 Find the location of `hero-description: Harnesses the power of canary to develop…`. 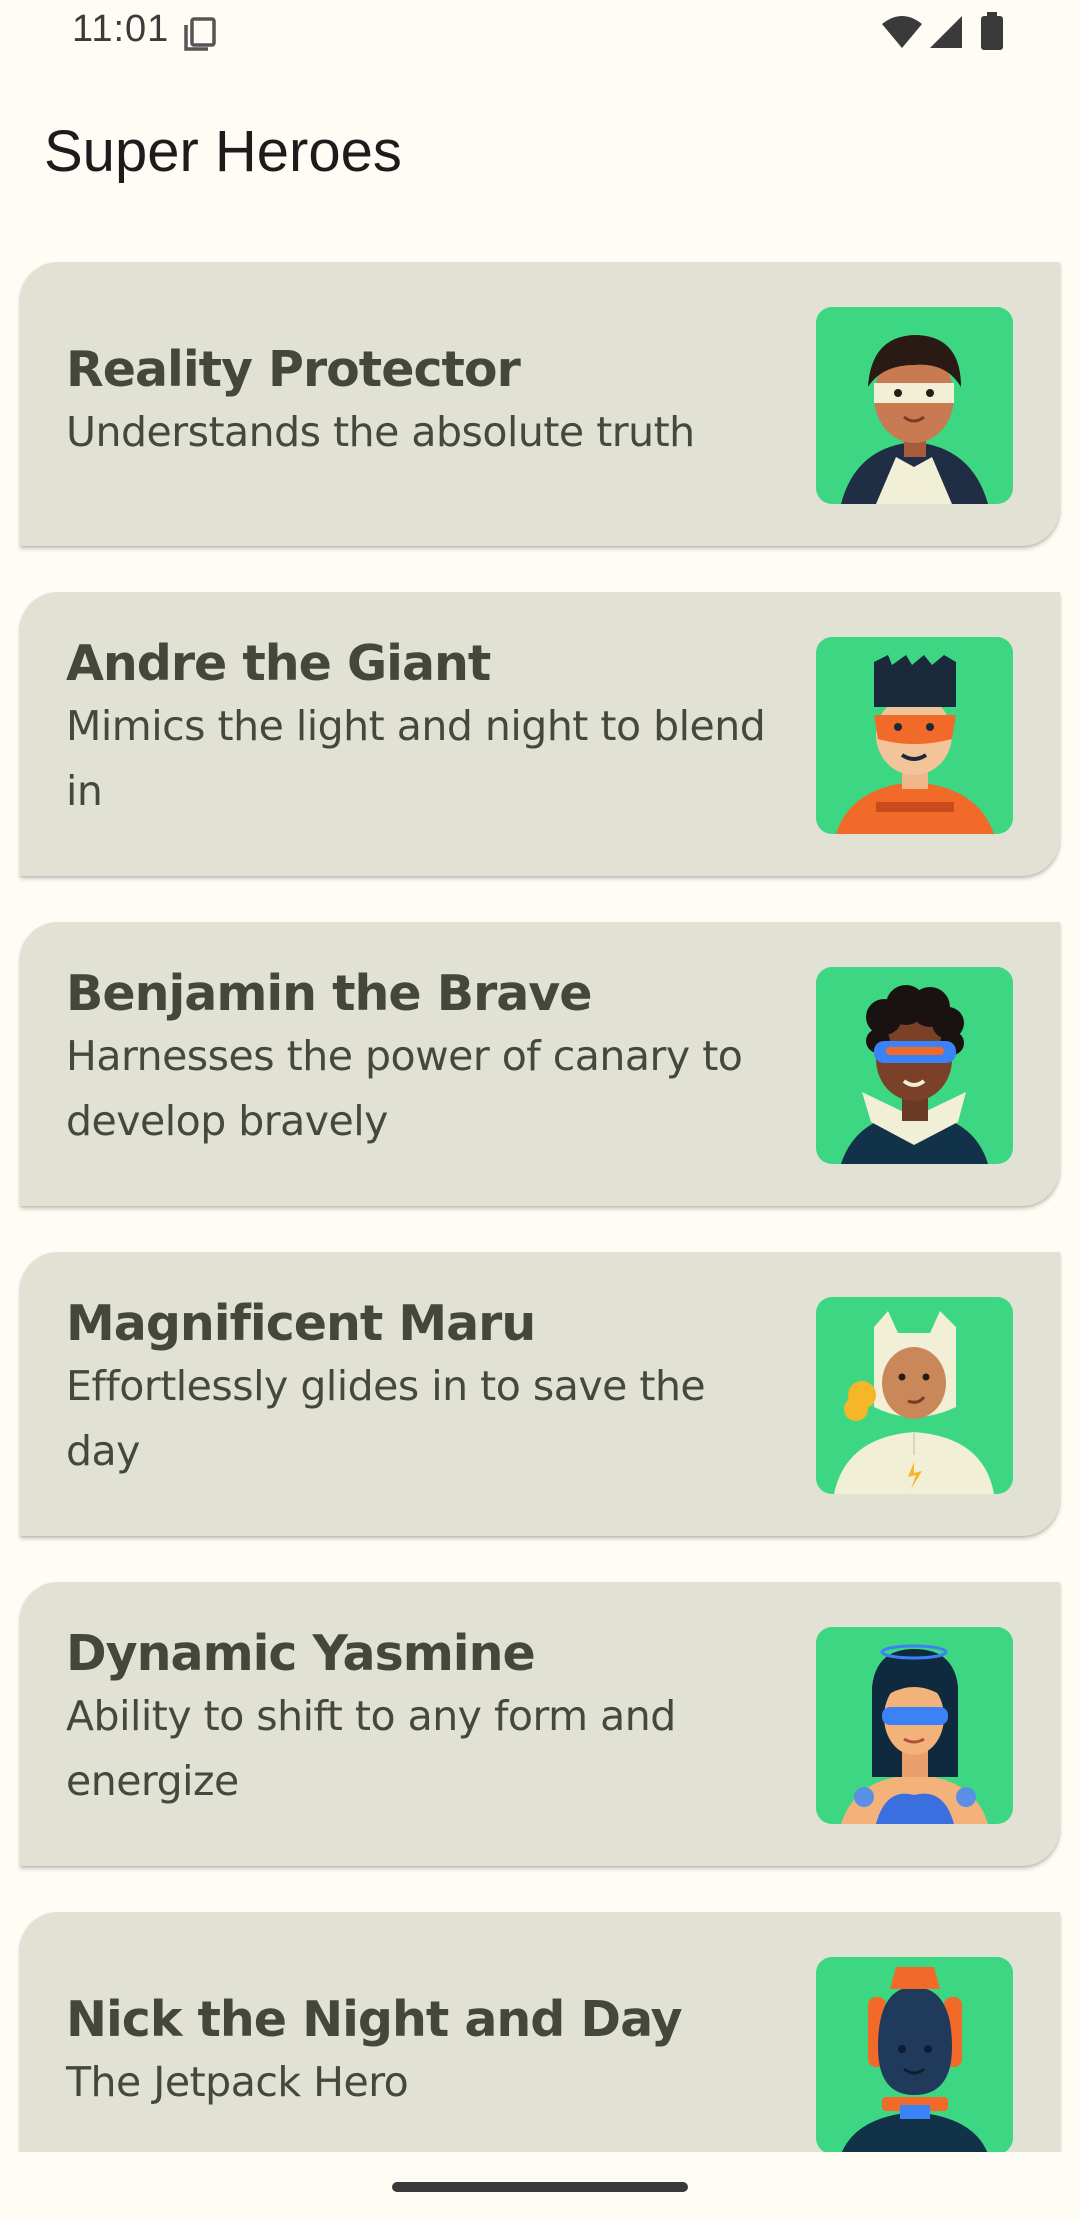

hero-description: Harnesses the power of canary to develop… is located at coordinates (404, 1088).